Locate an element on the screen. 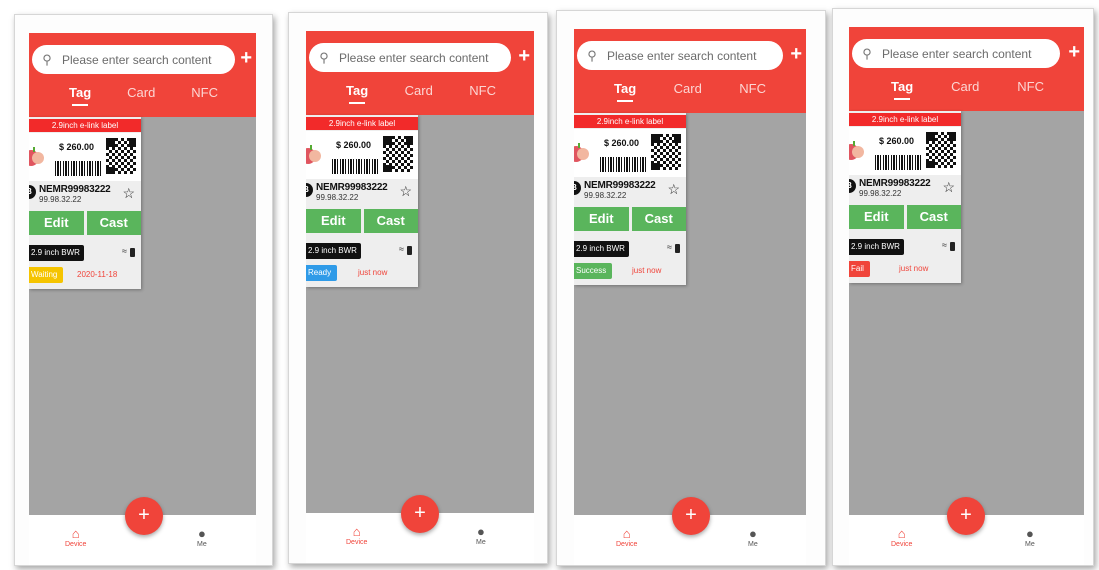 Image resolution: width=1099 pixels, height=570 pixels. status-badge: Waiting is located at coordinates (46, 275).